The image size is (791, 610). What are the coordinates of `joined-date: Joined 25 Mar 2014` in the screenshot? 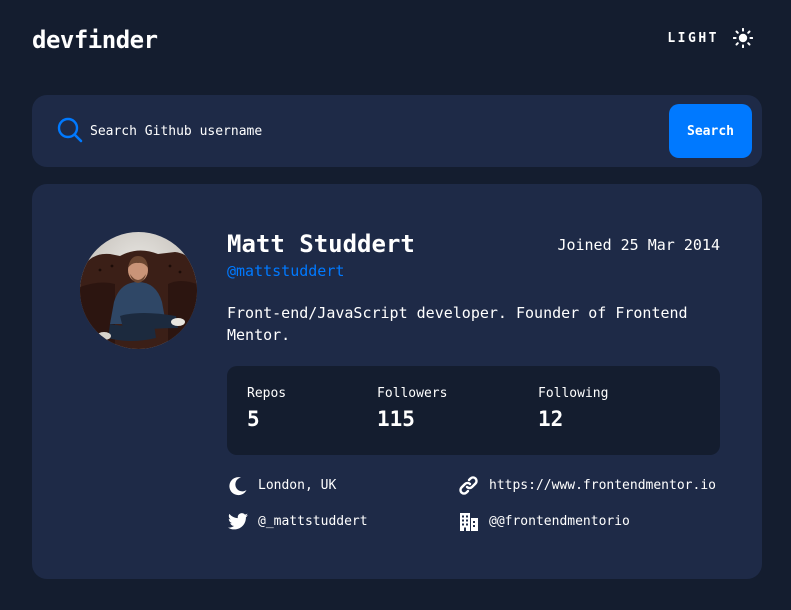 It's located at (638, 245).